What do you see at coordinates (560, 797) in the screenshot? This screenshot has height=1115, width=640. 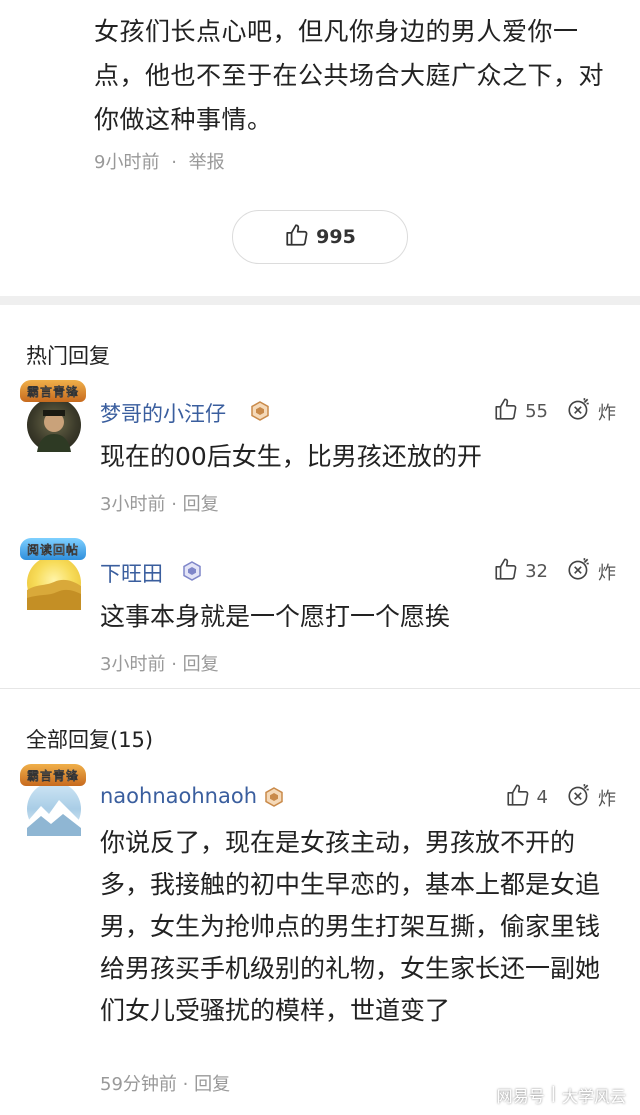 I see `reply-actions: 4 炸` at bounding box center [560, 797].